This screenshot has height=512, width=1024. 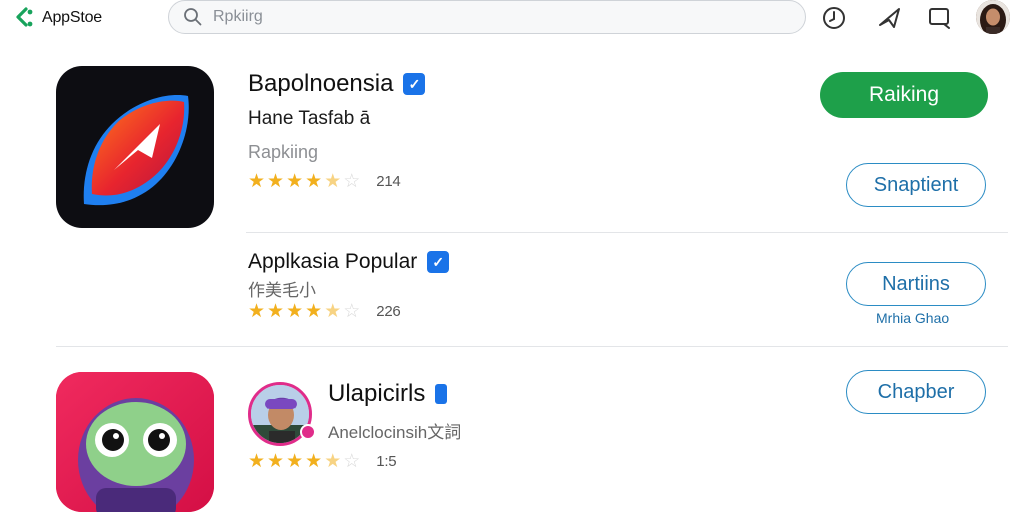 What do you see at coordinates (135, 147) in the screenshot?
I see `app-icon-bapolnoensia` at bounding box center [135, 147].